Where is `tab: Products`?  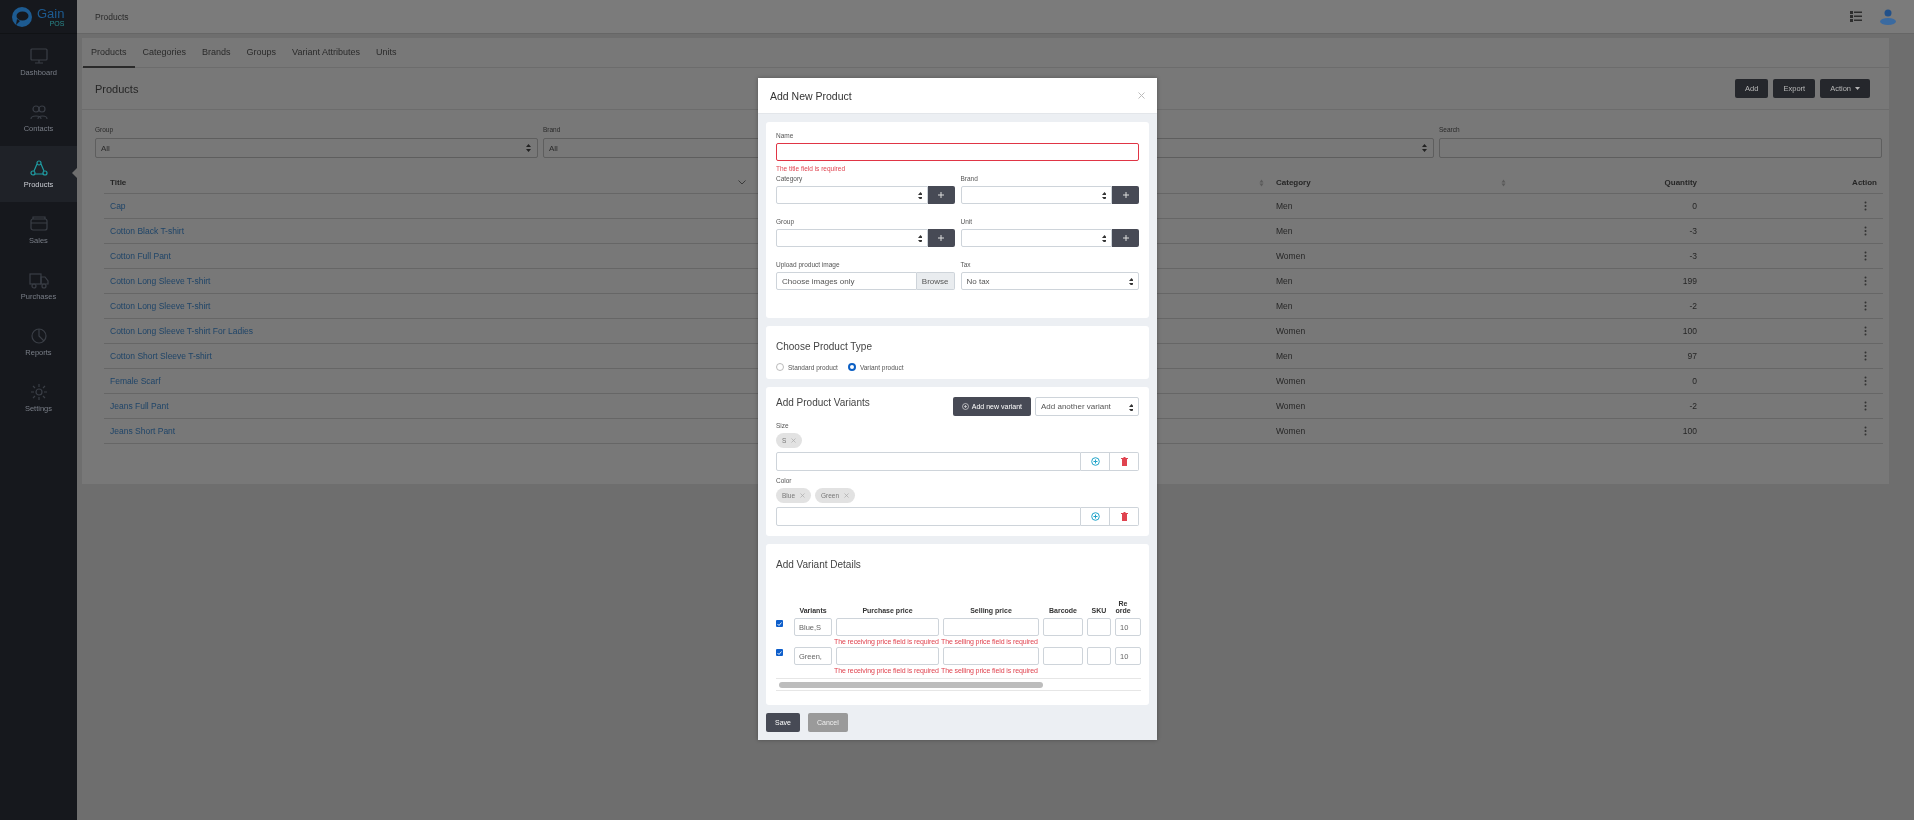
tab: Products is located at coordinates (109, 53).